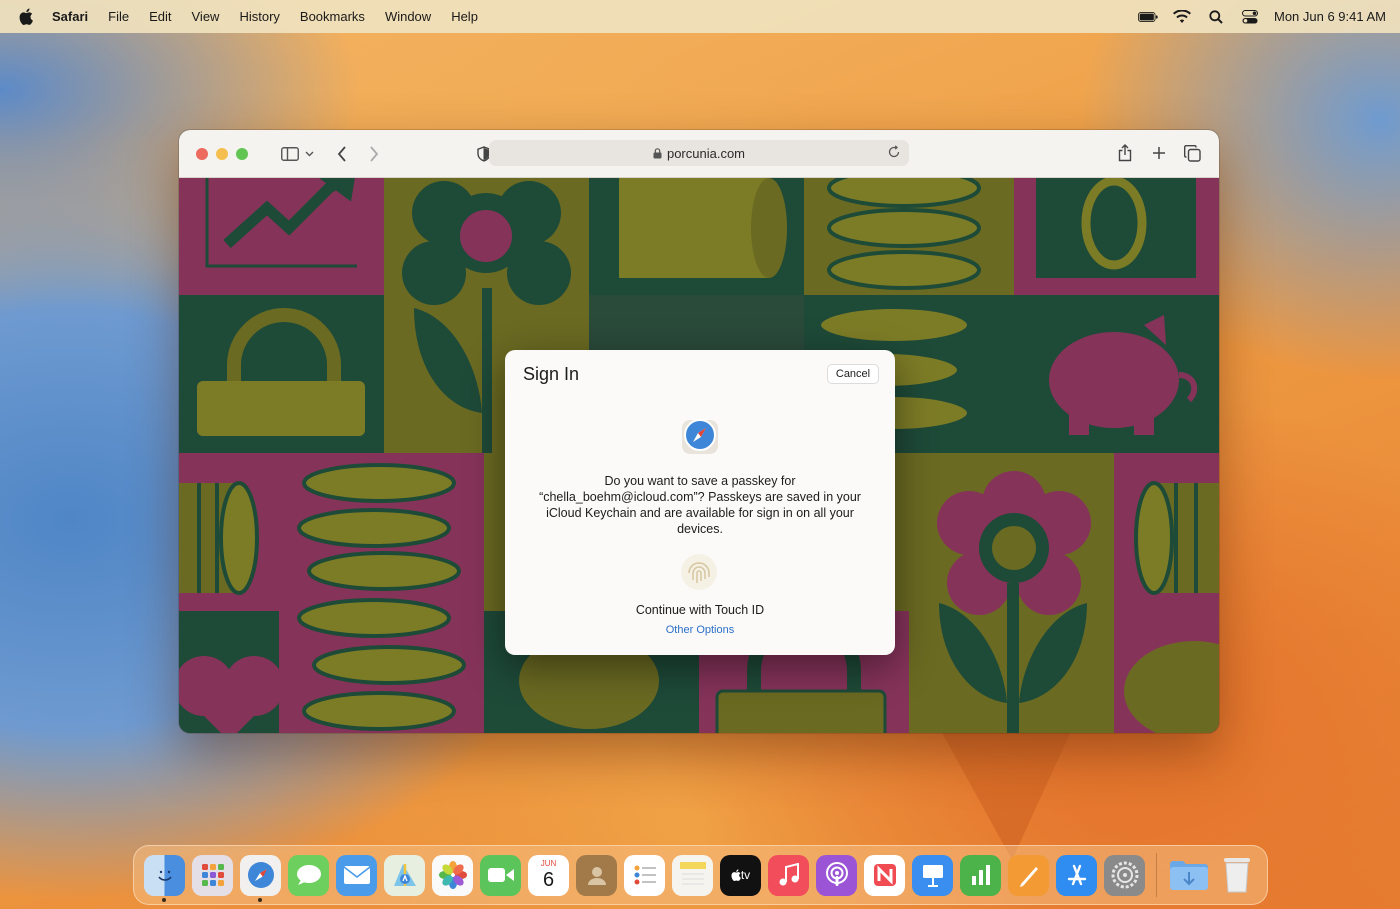 This screenshot has height=909, width=1400. I want to click on menu-file: File, so click(118, 16).